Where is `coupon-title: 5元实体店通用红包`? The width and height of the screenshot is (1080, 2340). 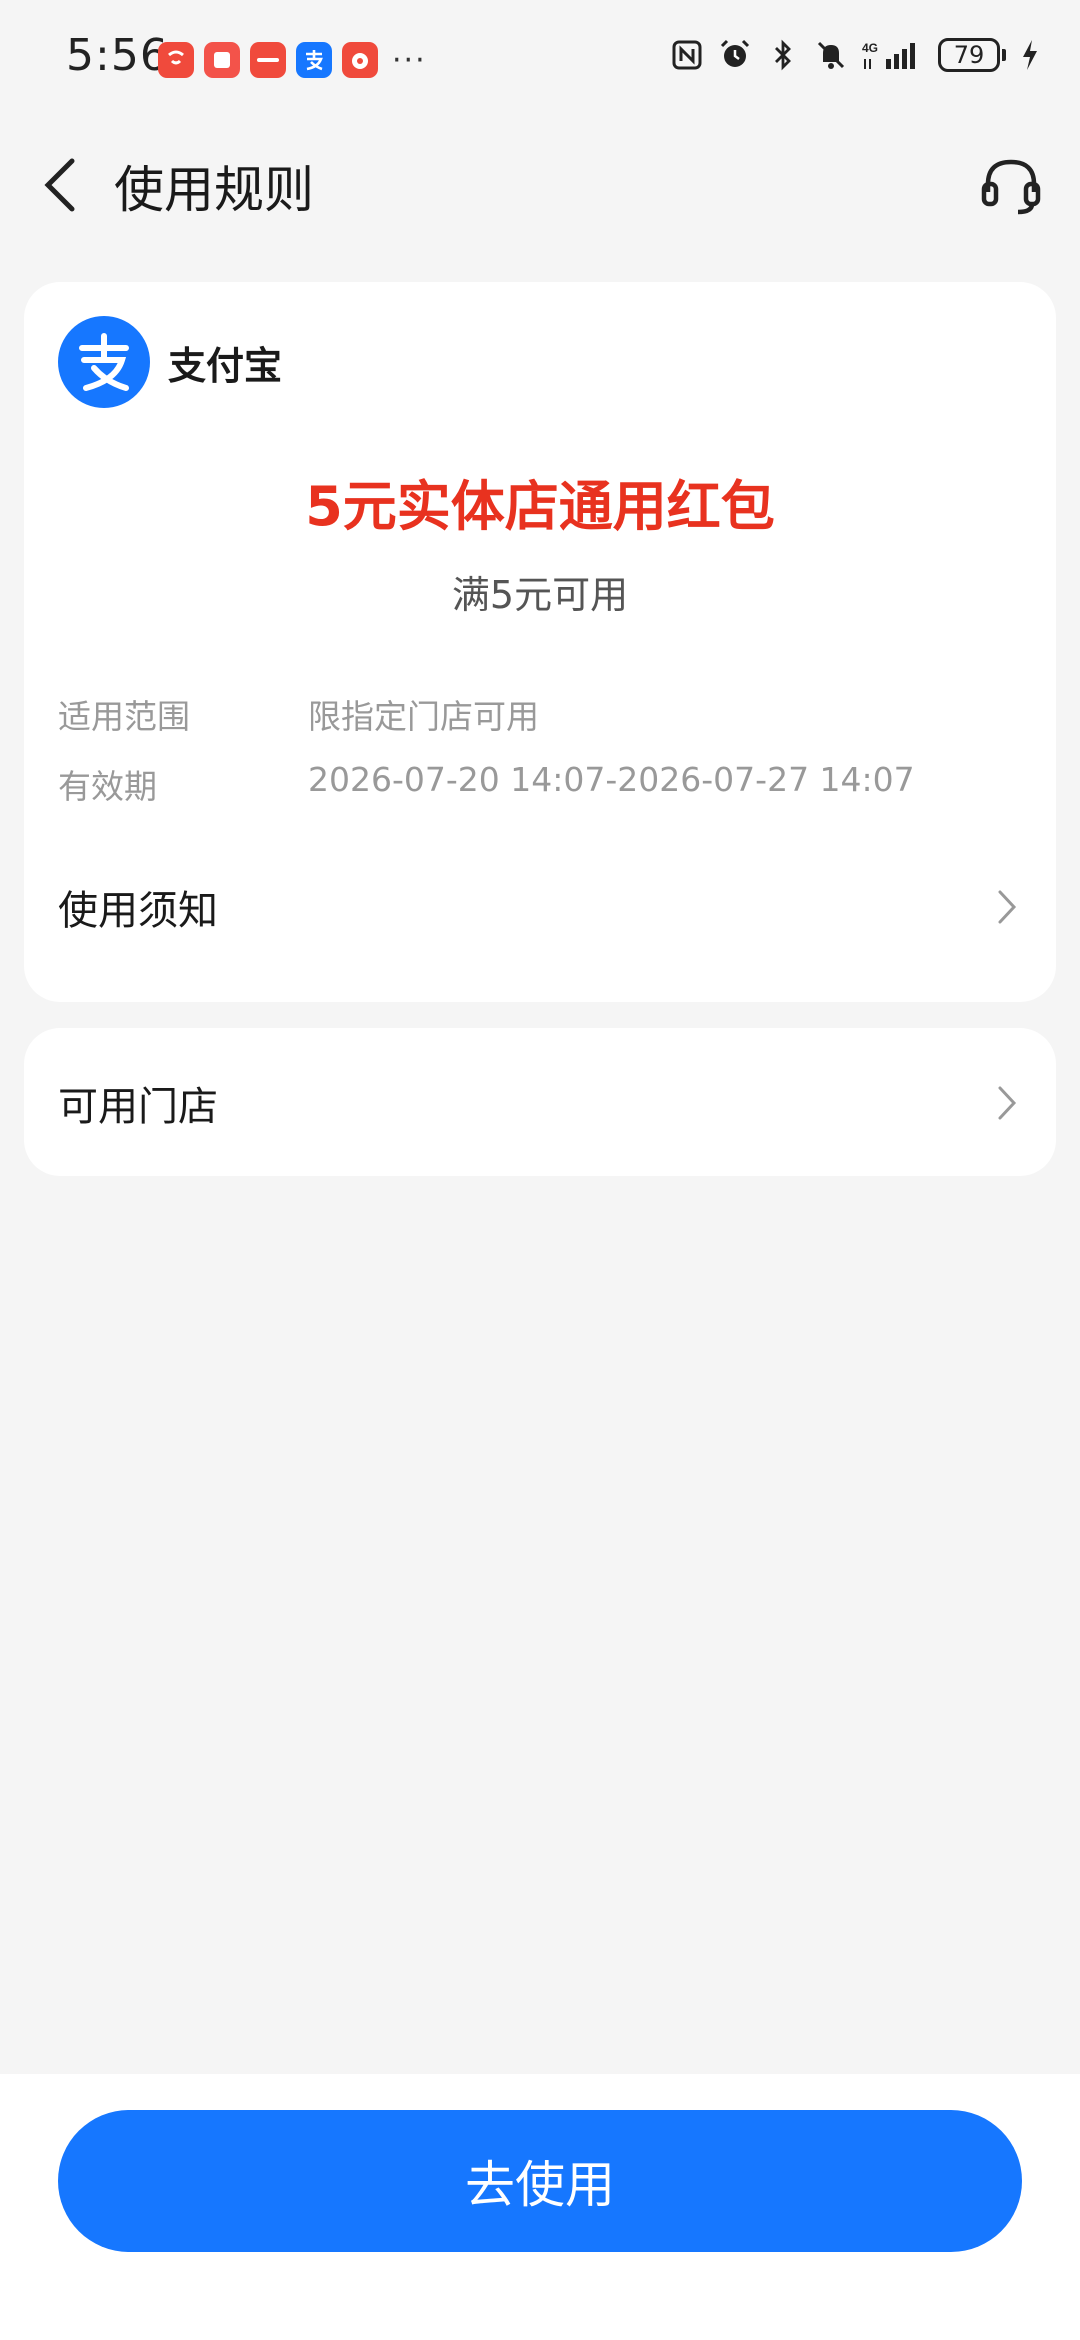 coupon-title: 5元实体店通用红包 is located at coordinates (540, 506).